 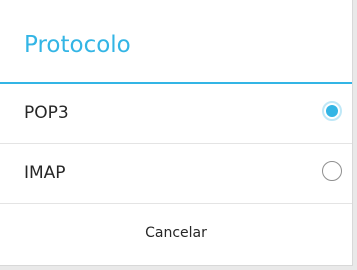 What do you see at coordinates (332, 171) in the screenshot?
I see `radio-button-imap` at bounding box center [332, 171].